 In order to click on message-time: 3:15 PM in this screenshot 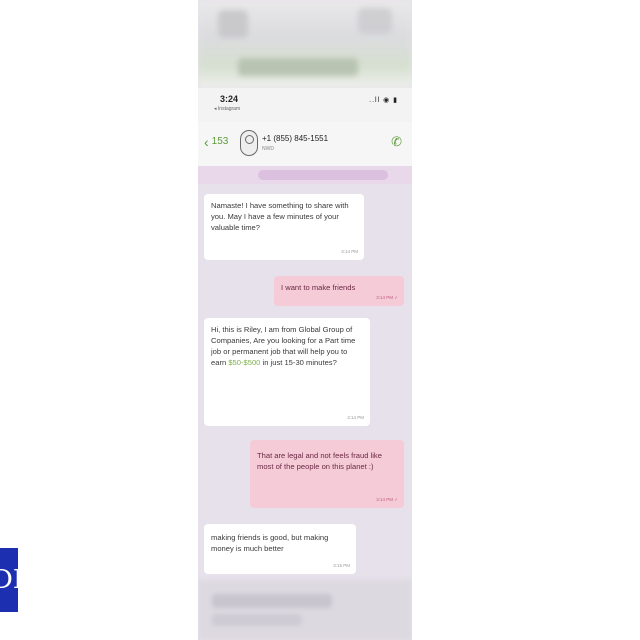, I will do `click(341, 565)`.